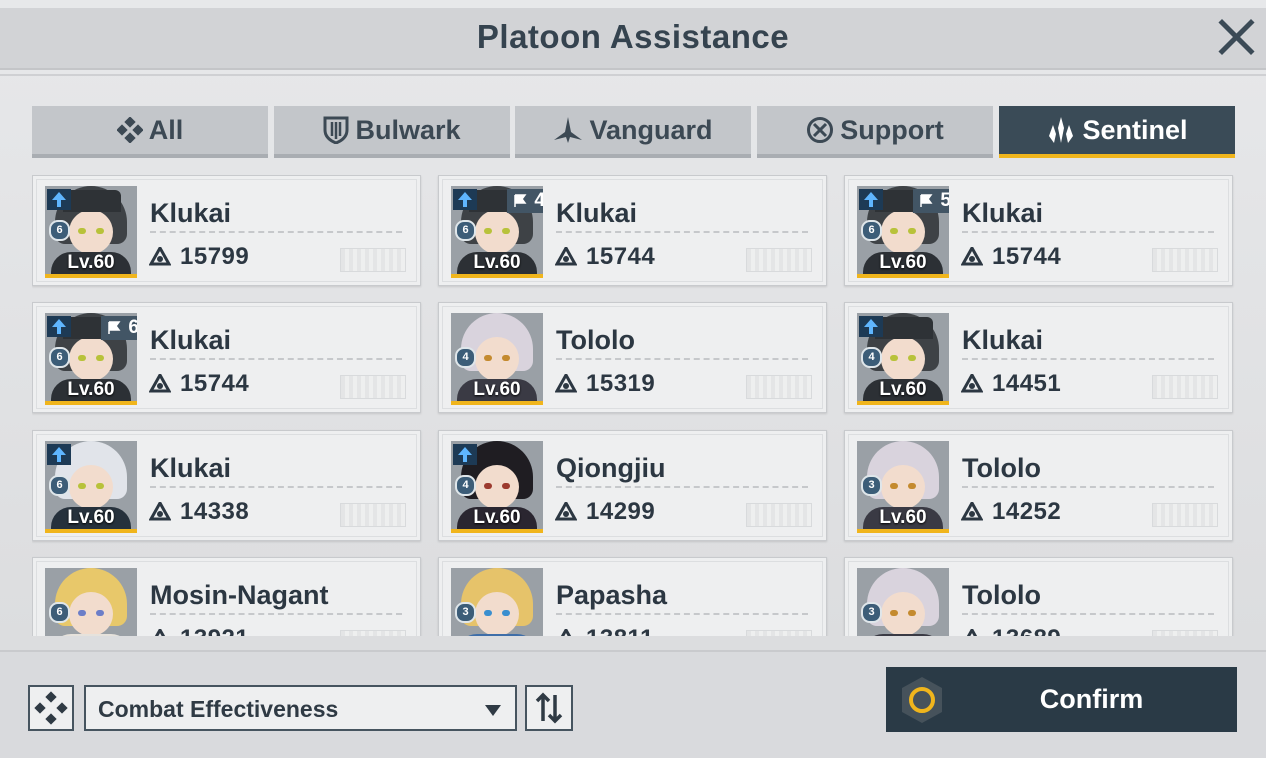 The height and width of the screenshot is (758, 1266). Describe the element at coordinates (150, 132) in the screenshot. I see `tab-all: All` at that location.